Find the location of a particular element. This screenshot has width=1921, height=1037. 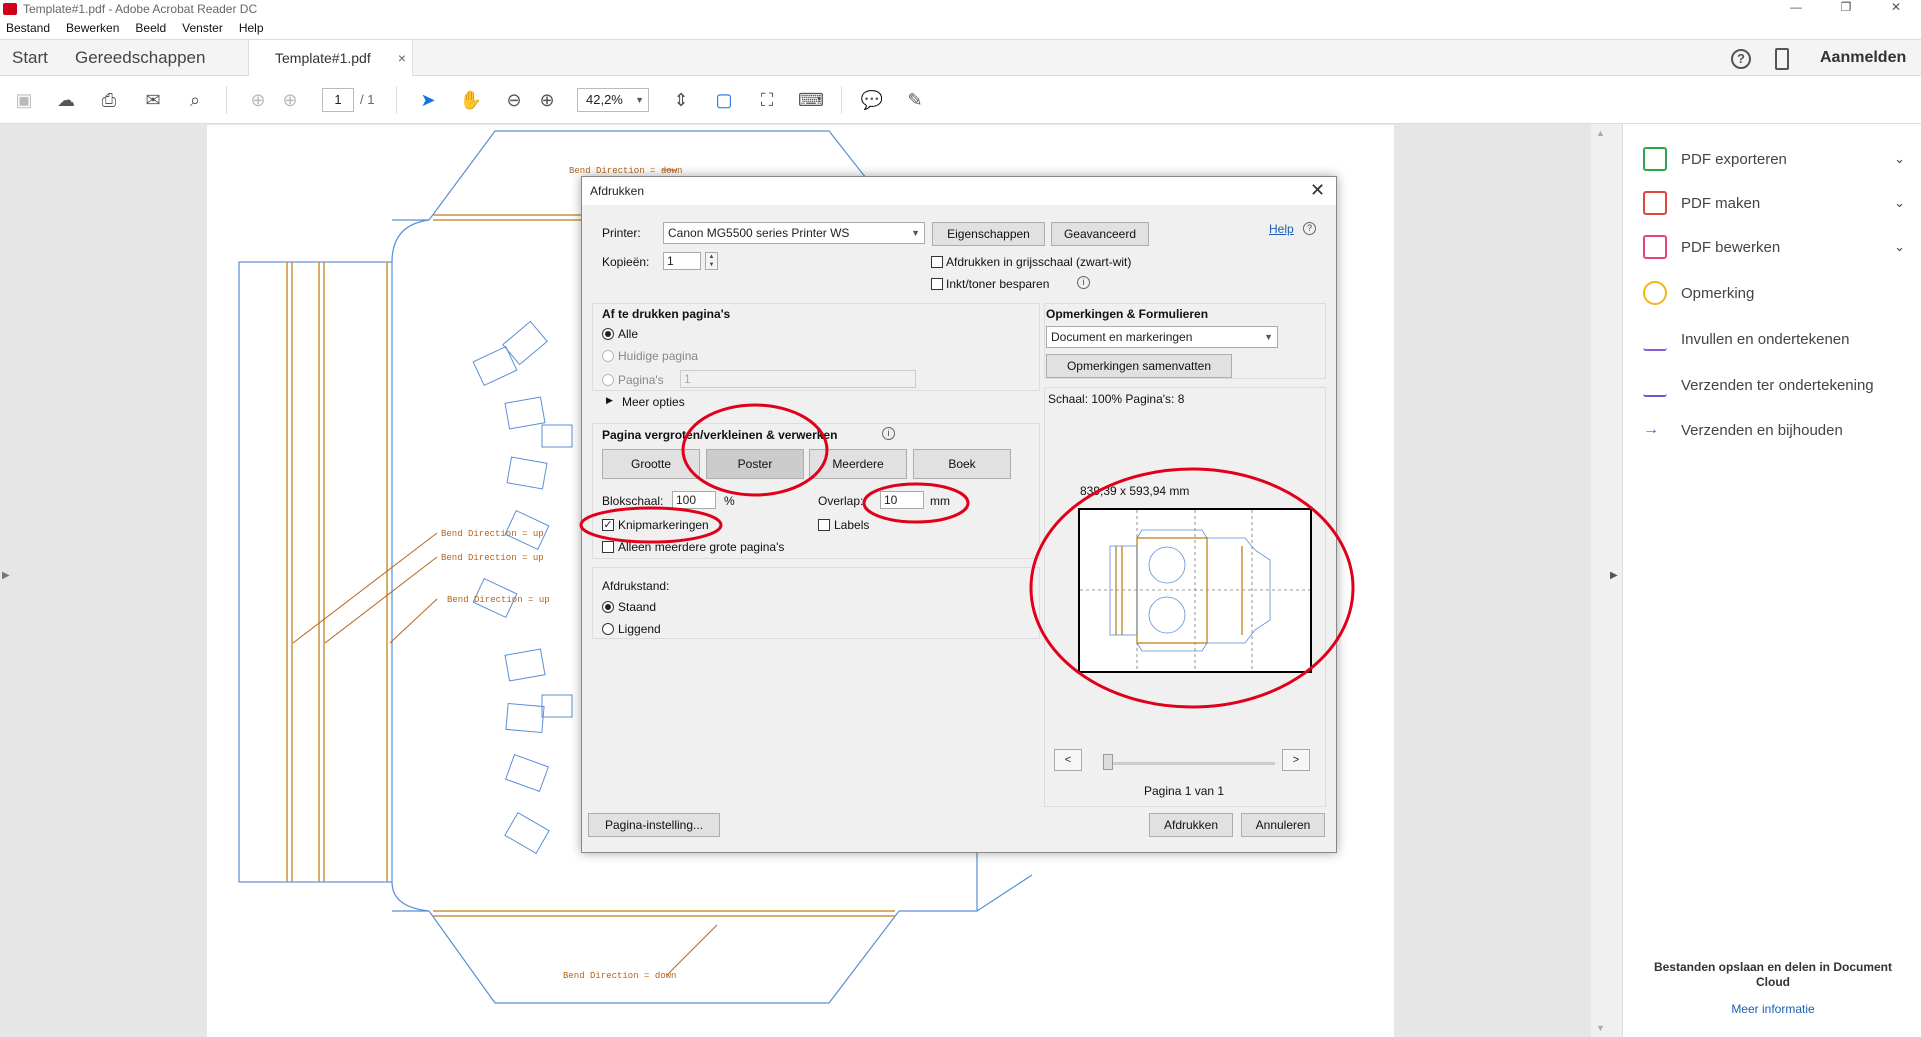

annotation-cut-marks-circle is located at coordinates (651, 525).